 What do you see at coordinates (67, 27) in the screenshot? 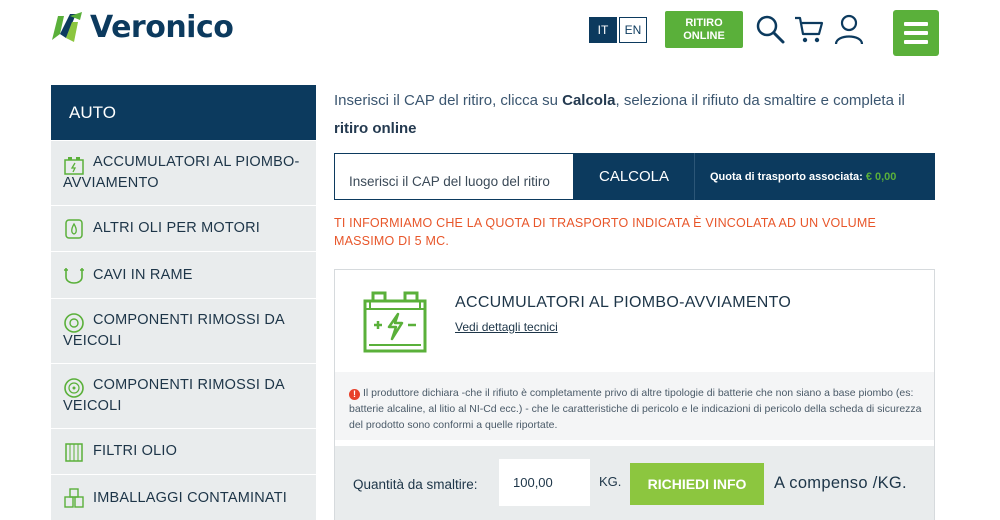
I see `logo-mark-icon` at bounding box center [67, 27].